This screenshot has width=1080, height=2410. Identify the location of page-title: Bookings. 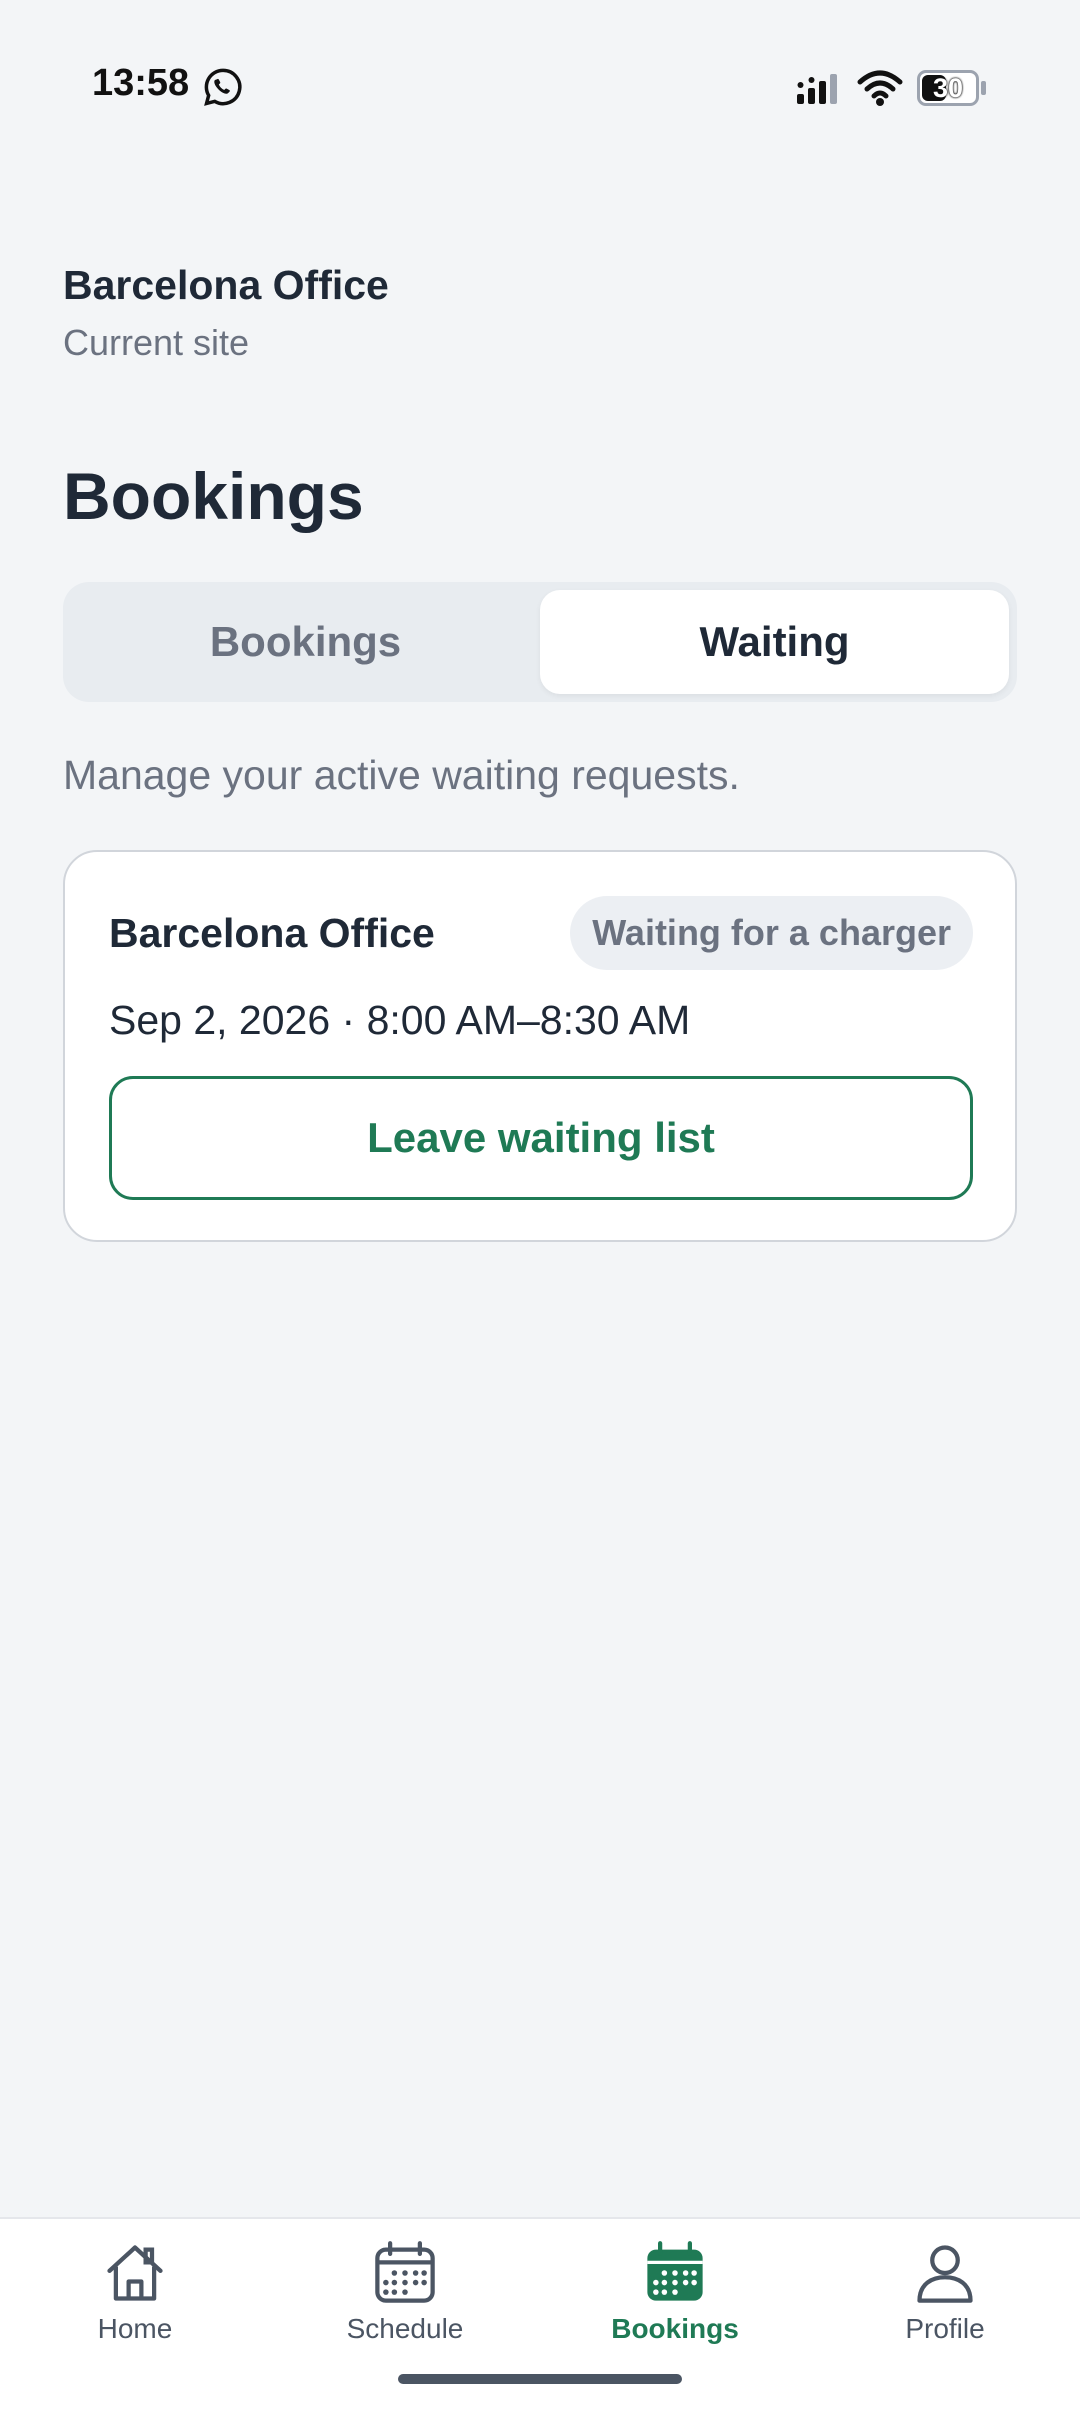
(213, 496).